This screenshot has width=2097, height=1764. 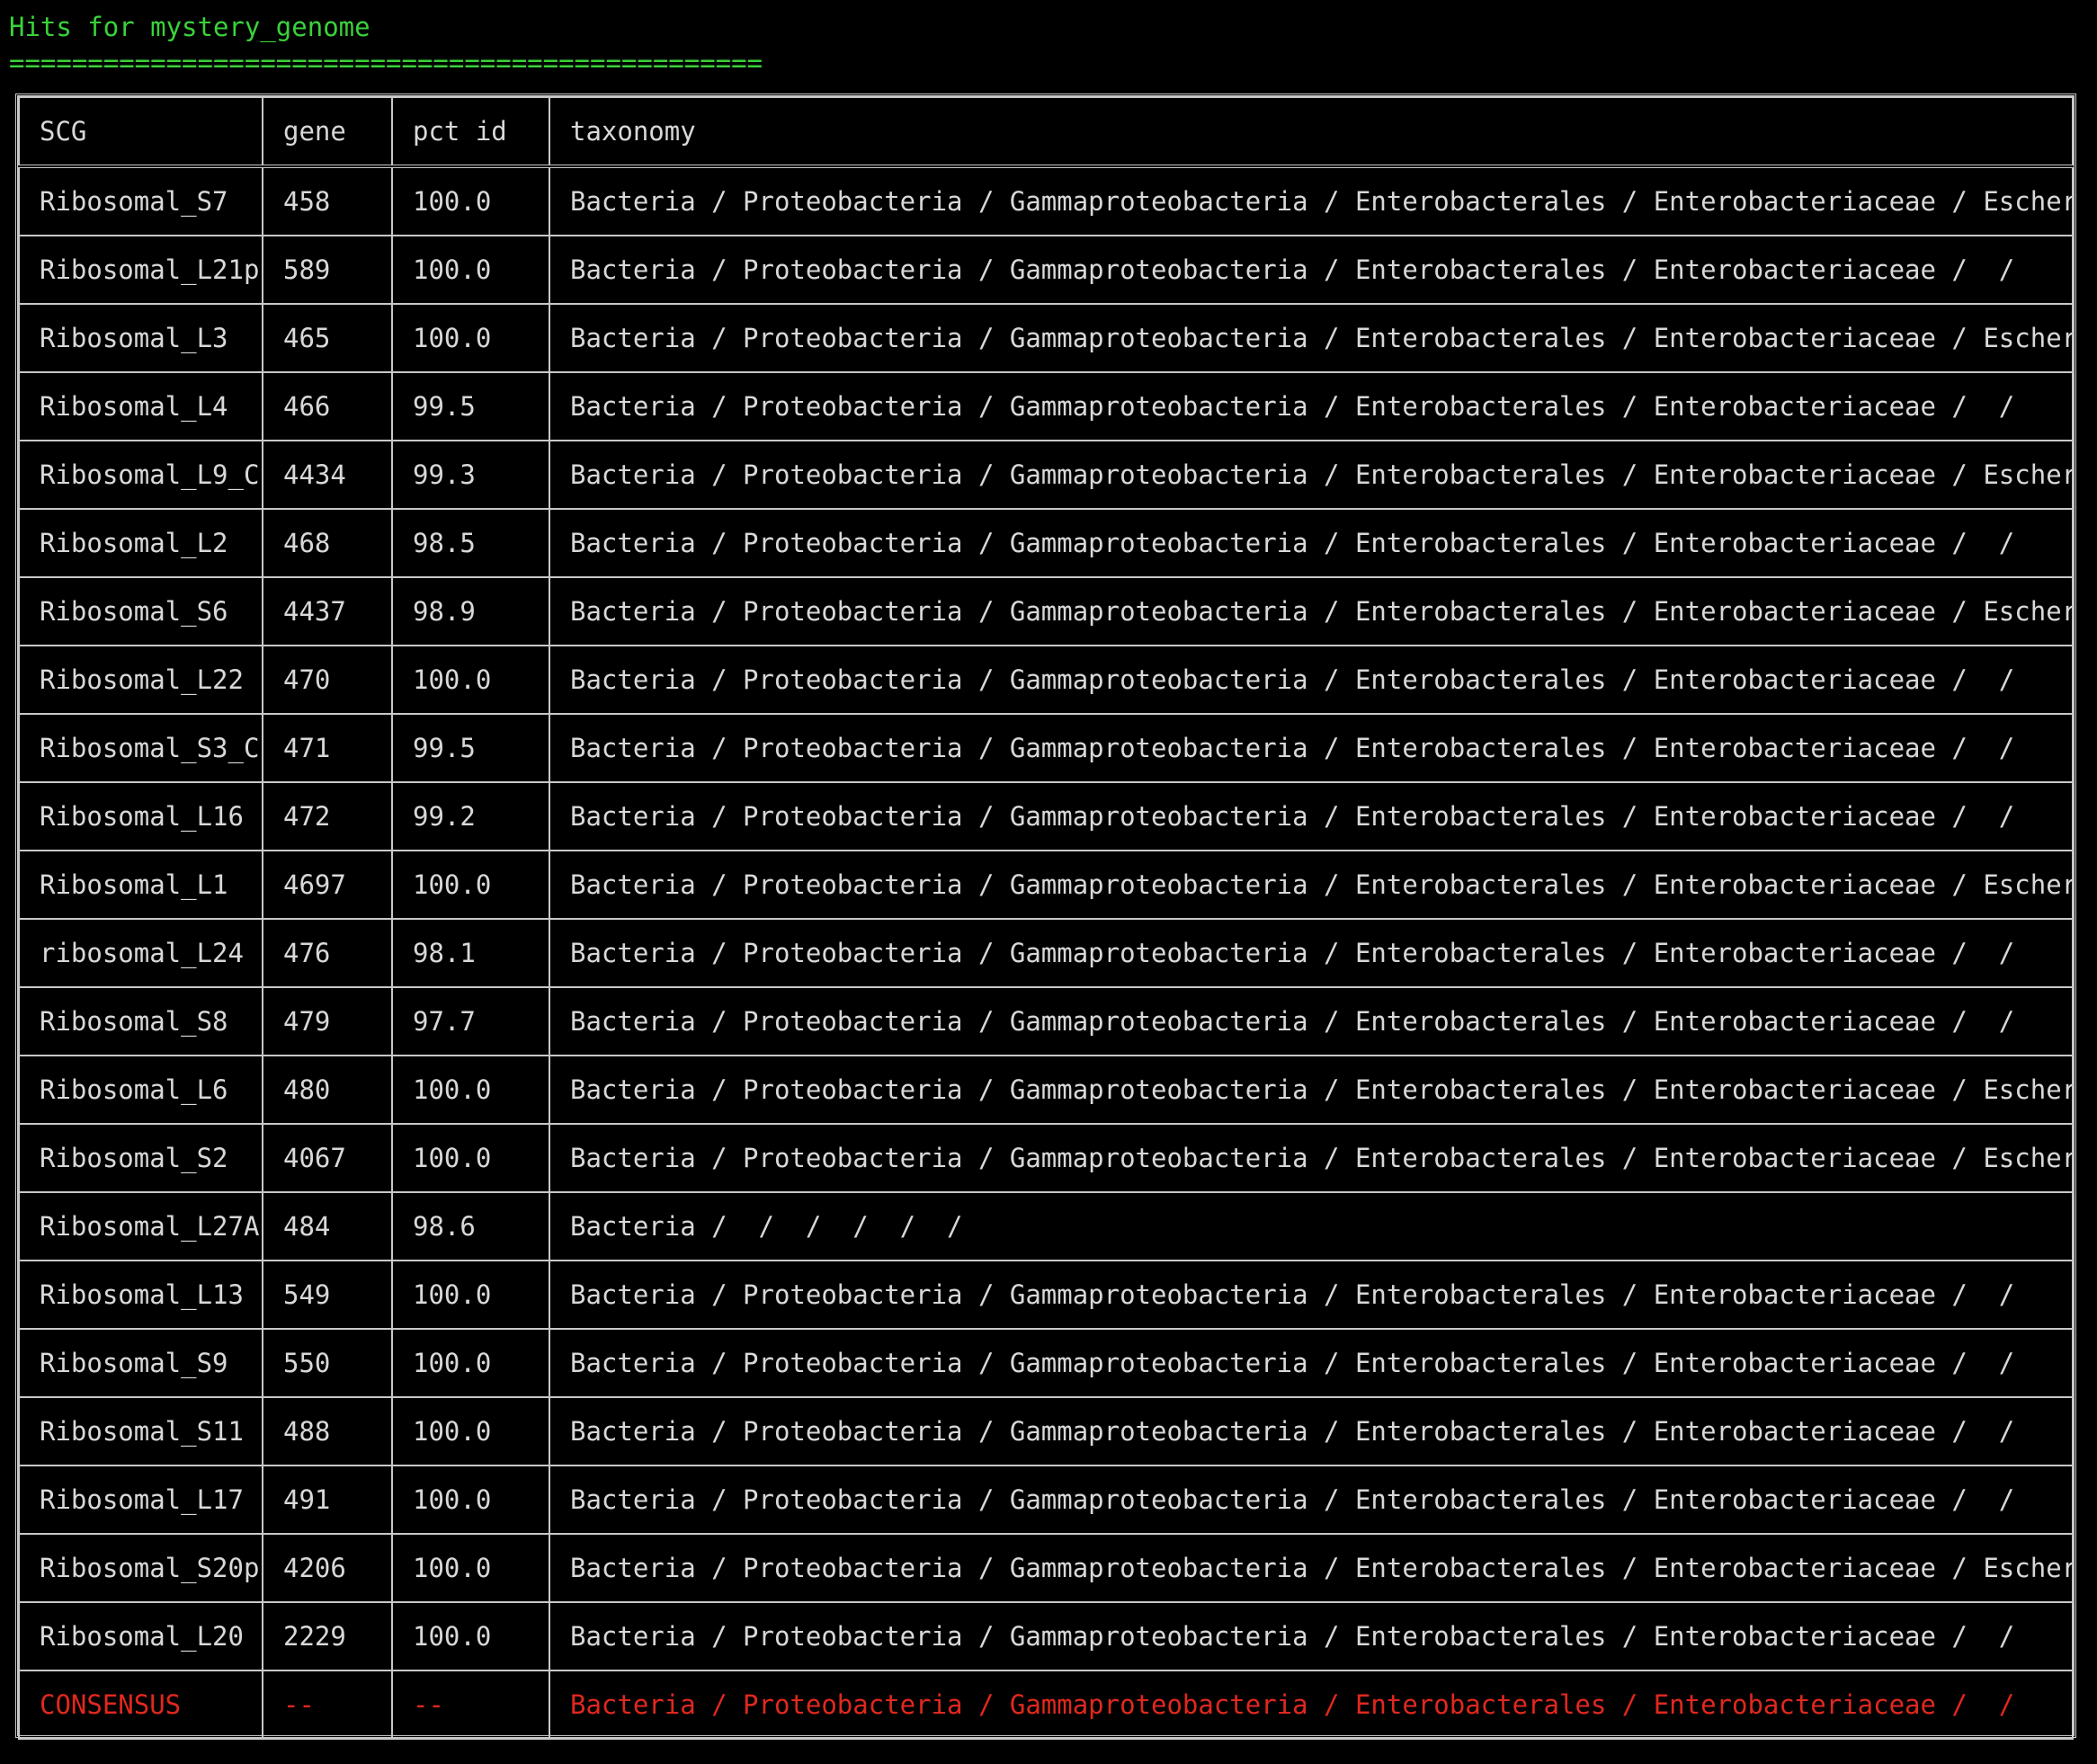 What do you see at coordinates (141, 885) in the screenshot?
I see `cell-scg: Ribosomal_L1` at bounding box center [141, 885].